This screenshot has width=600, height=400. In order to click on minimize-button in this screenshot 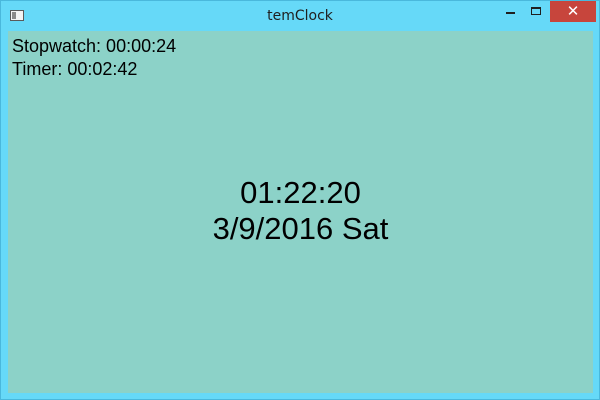, I will do `click(510, 11)`.